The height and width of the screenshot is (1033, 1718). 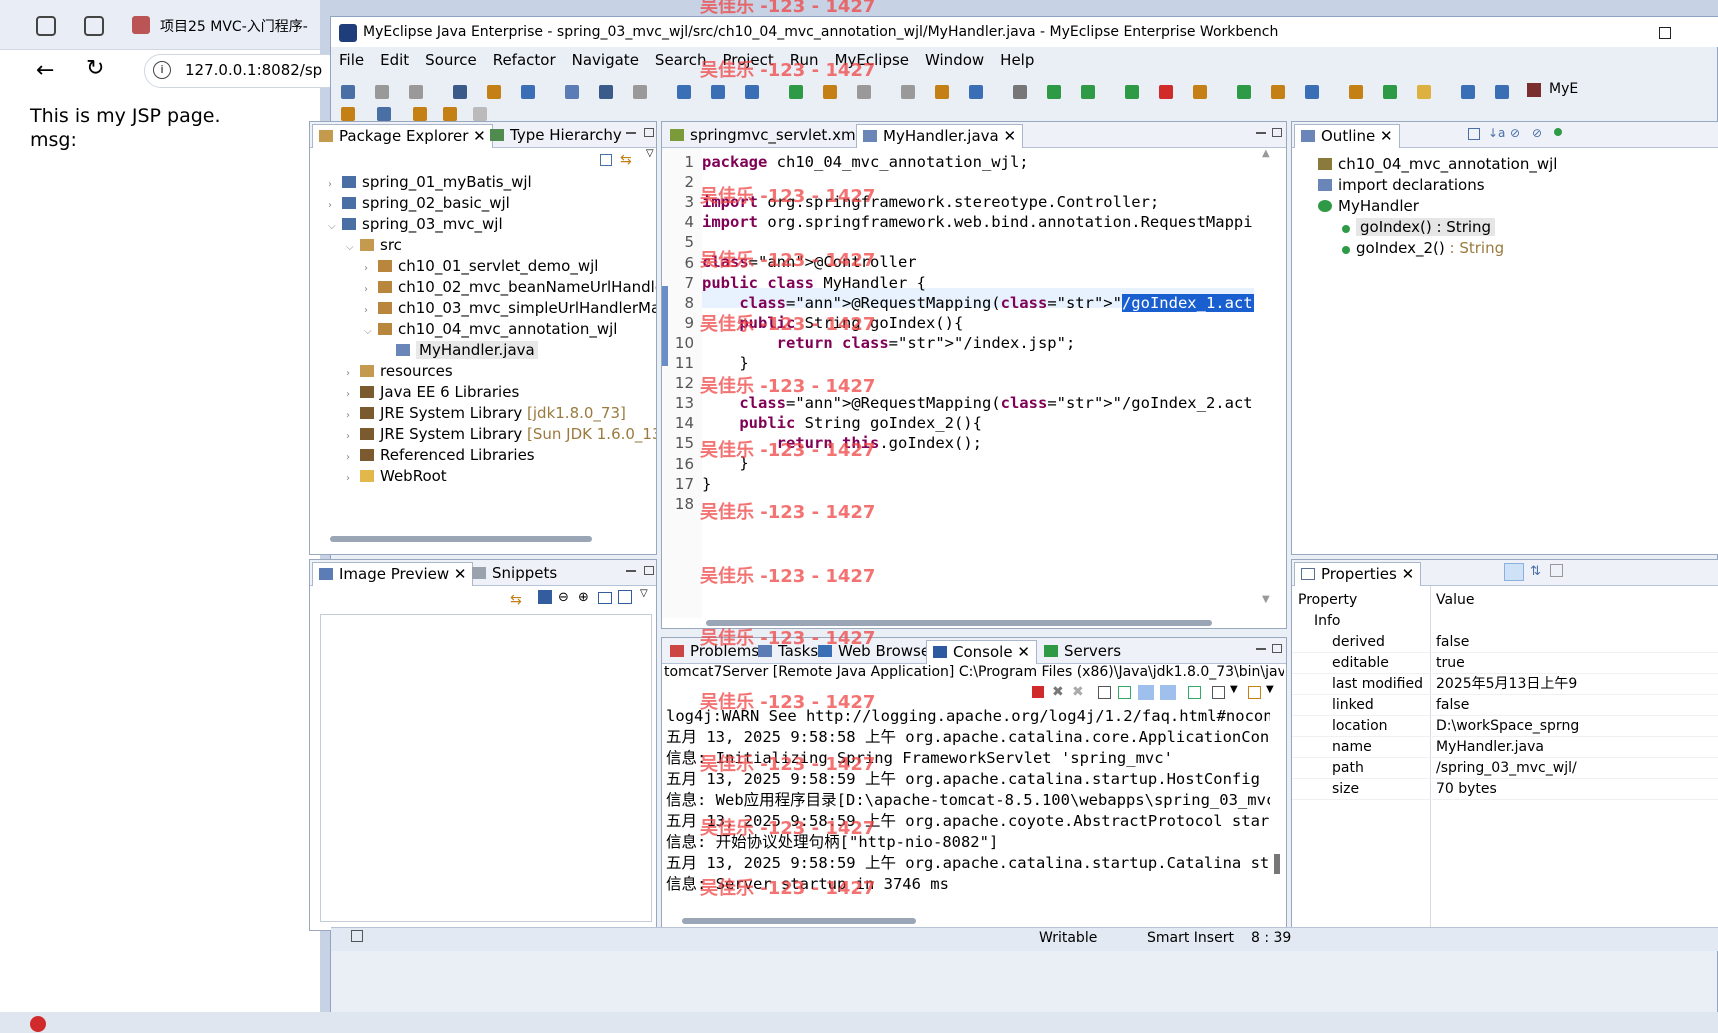 What do you see at coordinates (492, 371) in the screenshot?
I see `tree-item: › resources` at bounding box center [492, 371].